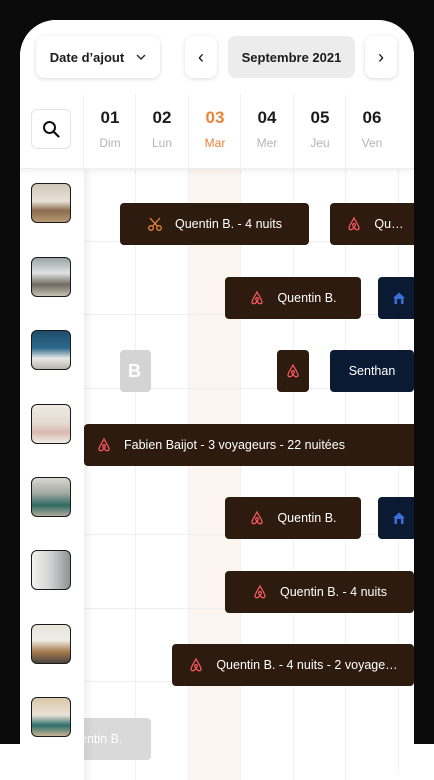  What do you see at coordinates (372, 143) in the screenshot?
I see `day-weekday: Ven` at bounding box center [372, 143].